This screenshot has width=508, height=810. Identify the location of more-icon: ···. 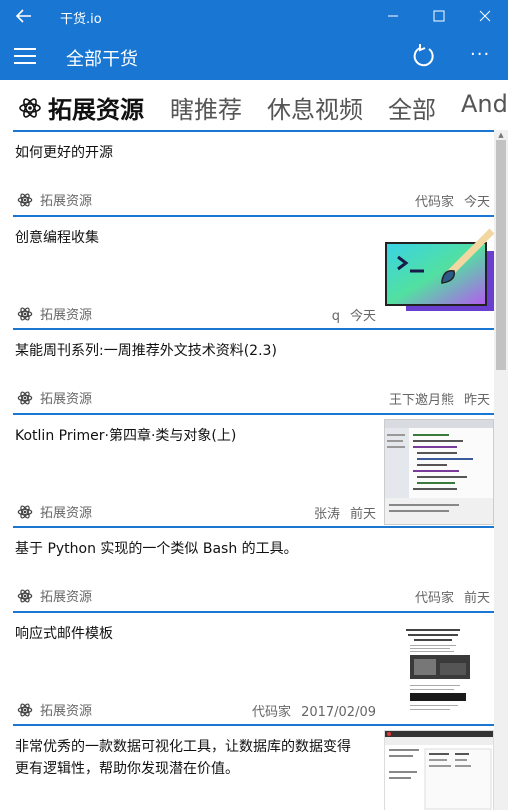
(480, 54).